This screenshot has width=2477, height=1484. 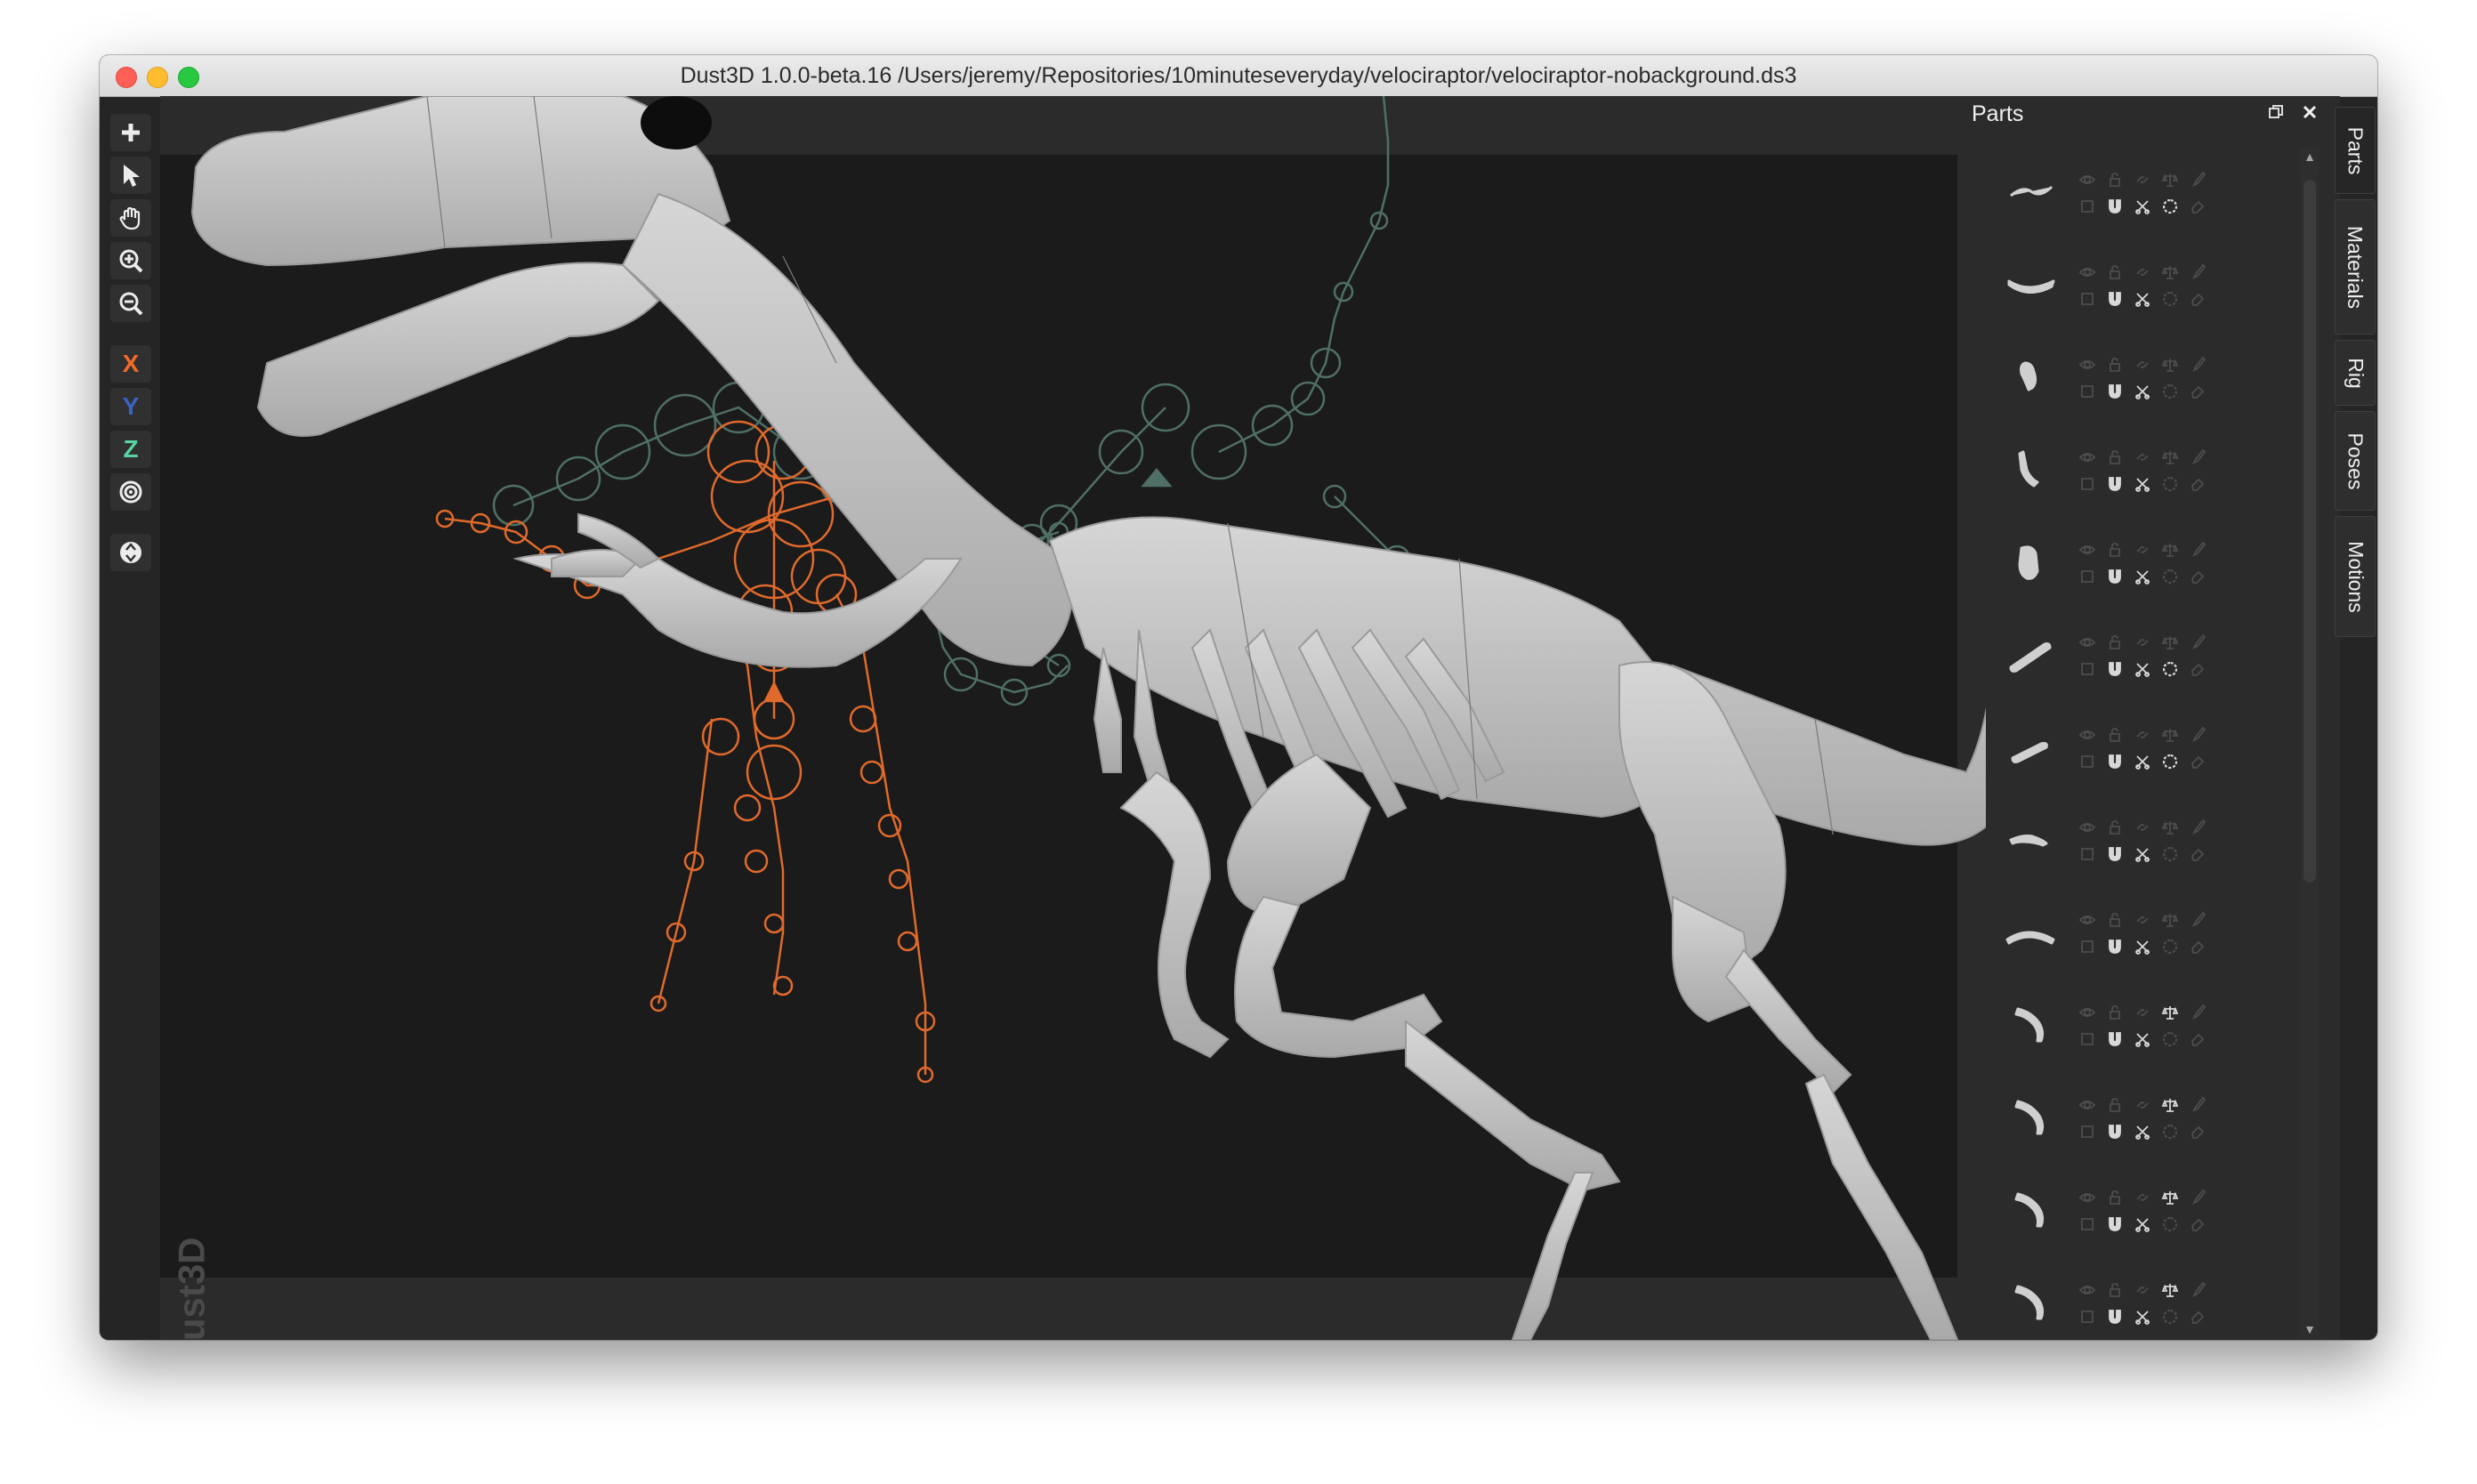 What do you see at coordinates (130, 303) in the screenshot?
I see `zoom-out-button` at bounding box center [130, 303].